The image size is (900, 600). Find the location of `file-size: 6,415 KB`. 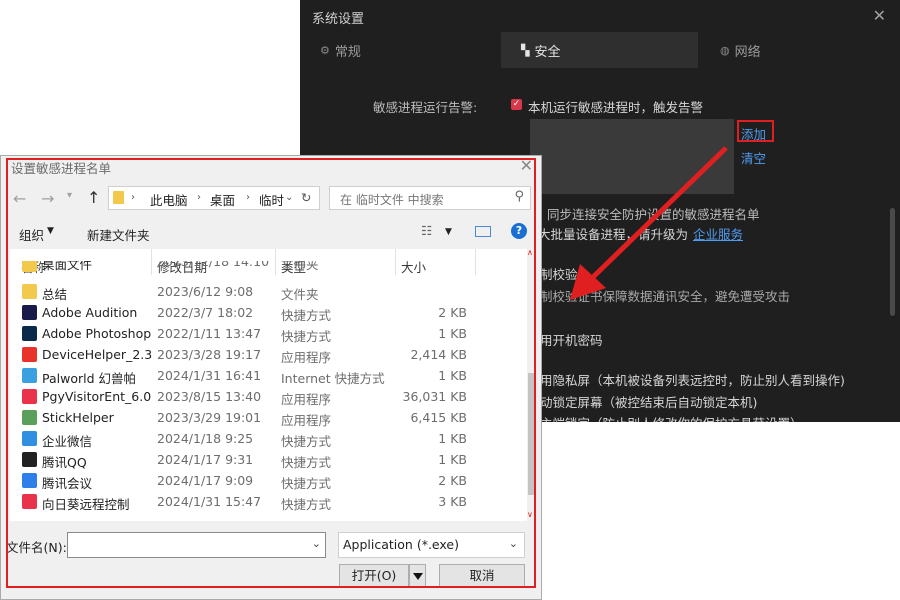

file-size: 6,415 KB is located at coordinates (438, 417).